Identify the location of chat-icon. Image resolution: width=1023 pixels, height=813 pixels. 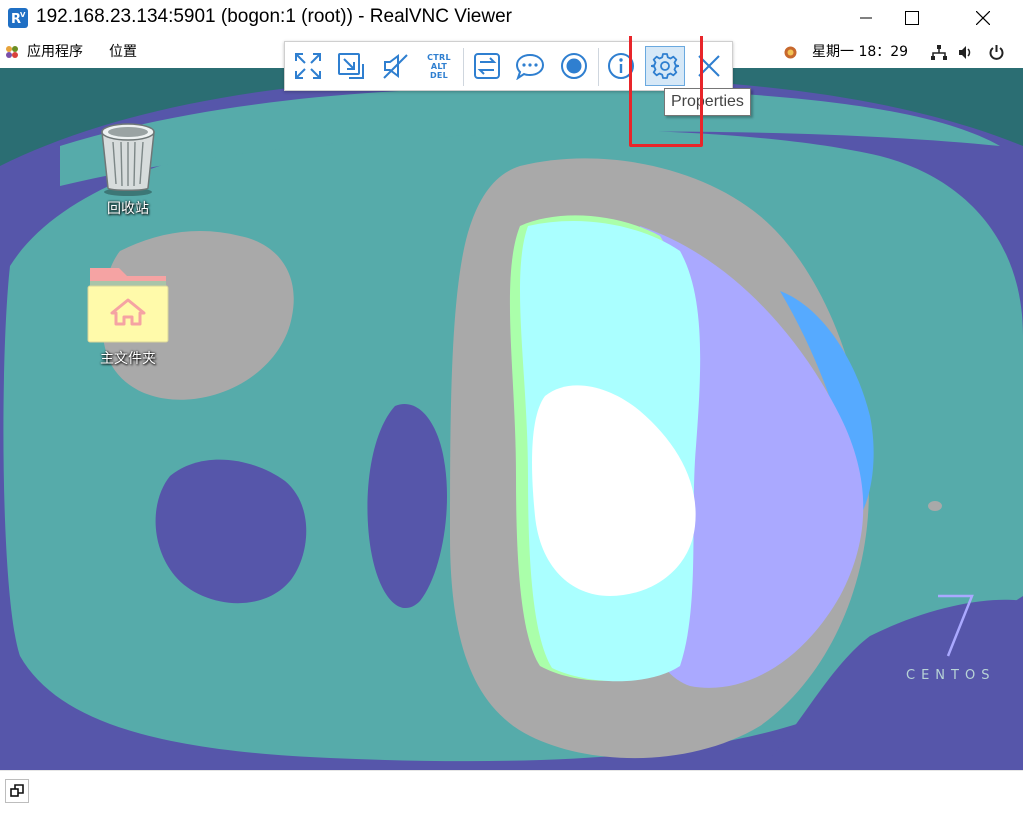
(530, 66).